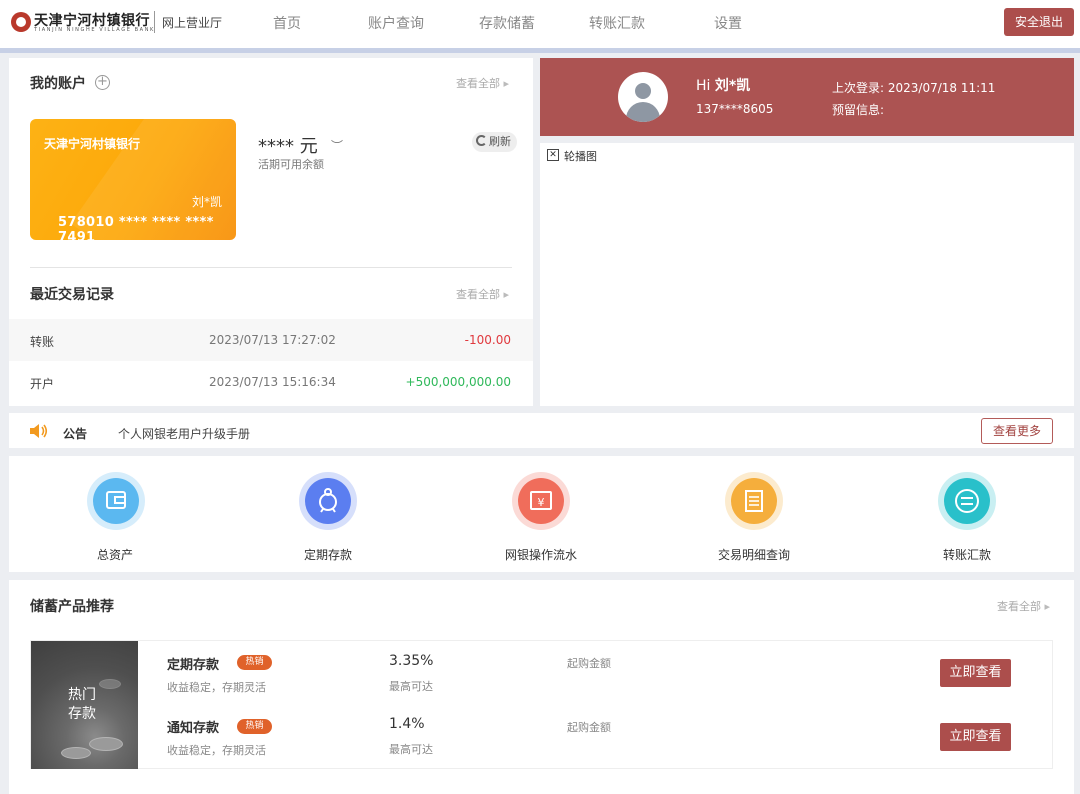  I want to click on last-login-time: 2023/07/18 11:11, so click(941, 88).